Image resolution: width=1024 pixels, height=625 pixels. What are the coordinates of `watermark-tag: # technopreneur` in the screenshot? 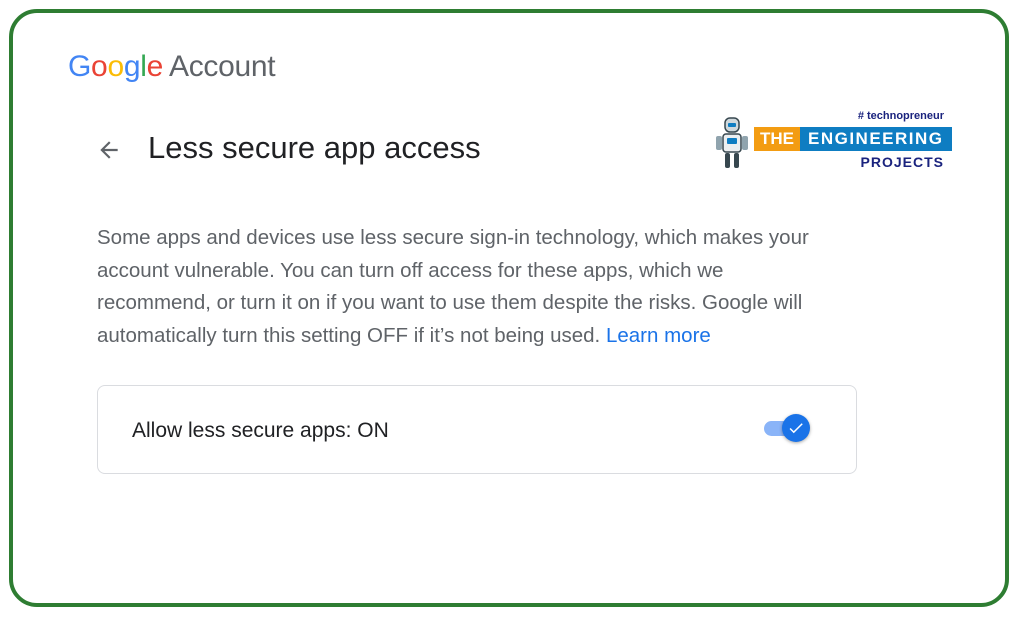 It's located at (900, 116).